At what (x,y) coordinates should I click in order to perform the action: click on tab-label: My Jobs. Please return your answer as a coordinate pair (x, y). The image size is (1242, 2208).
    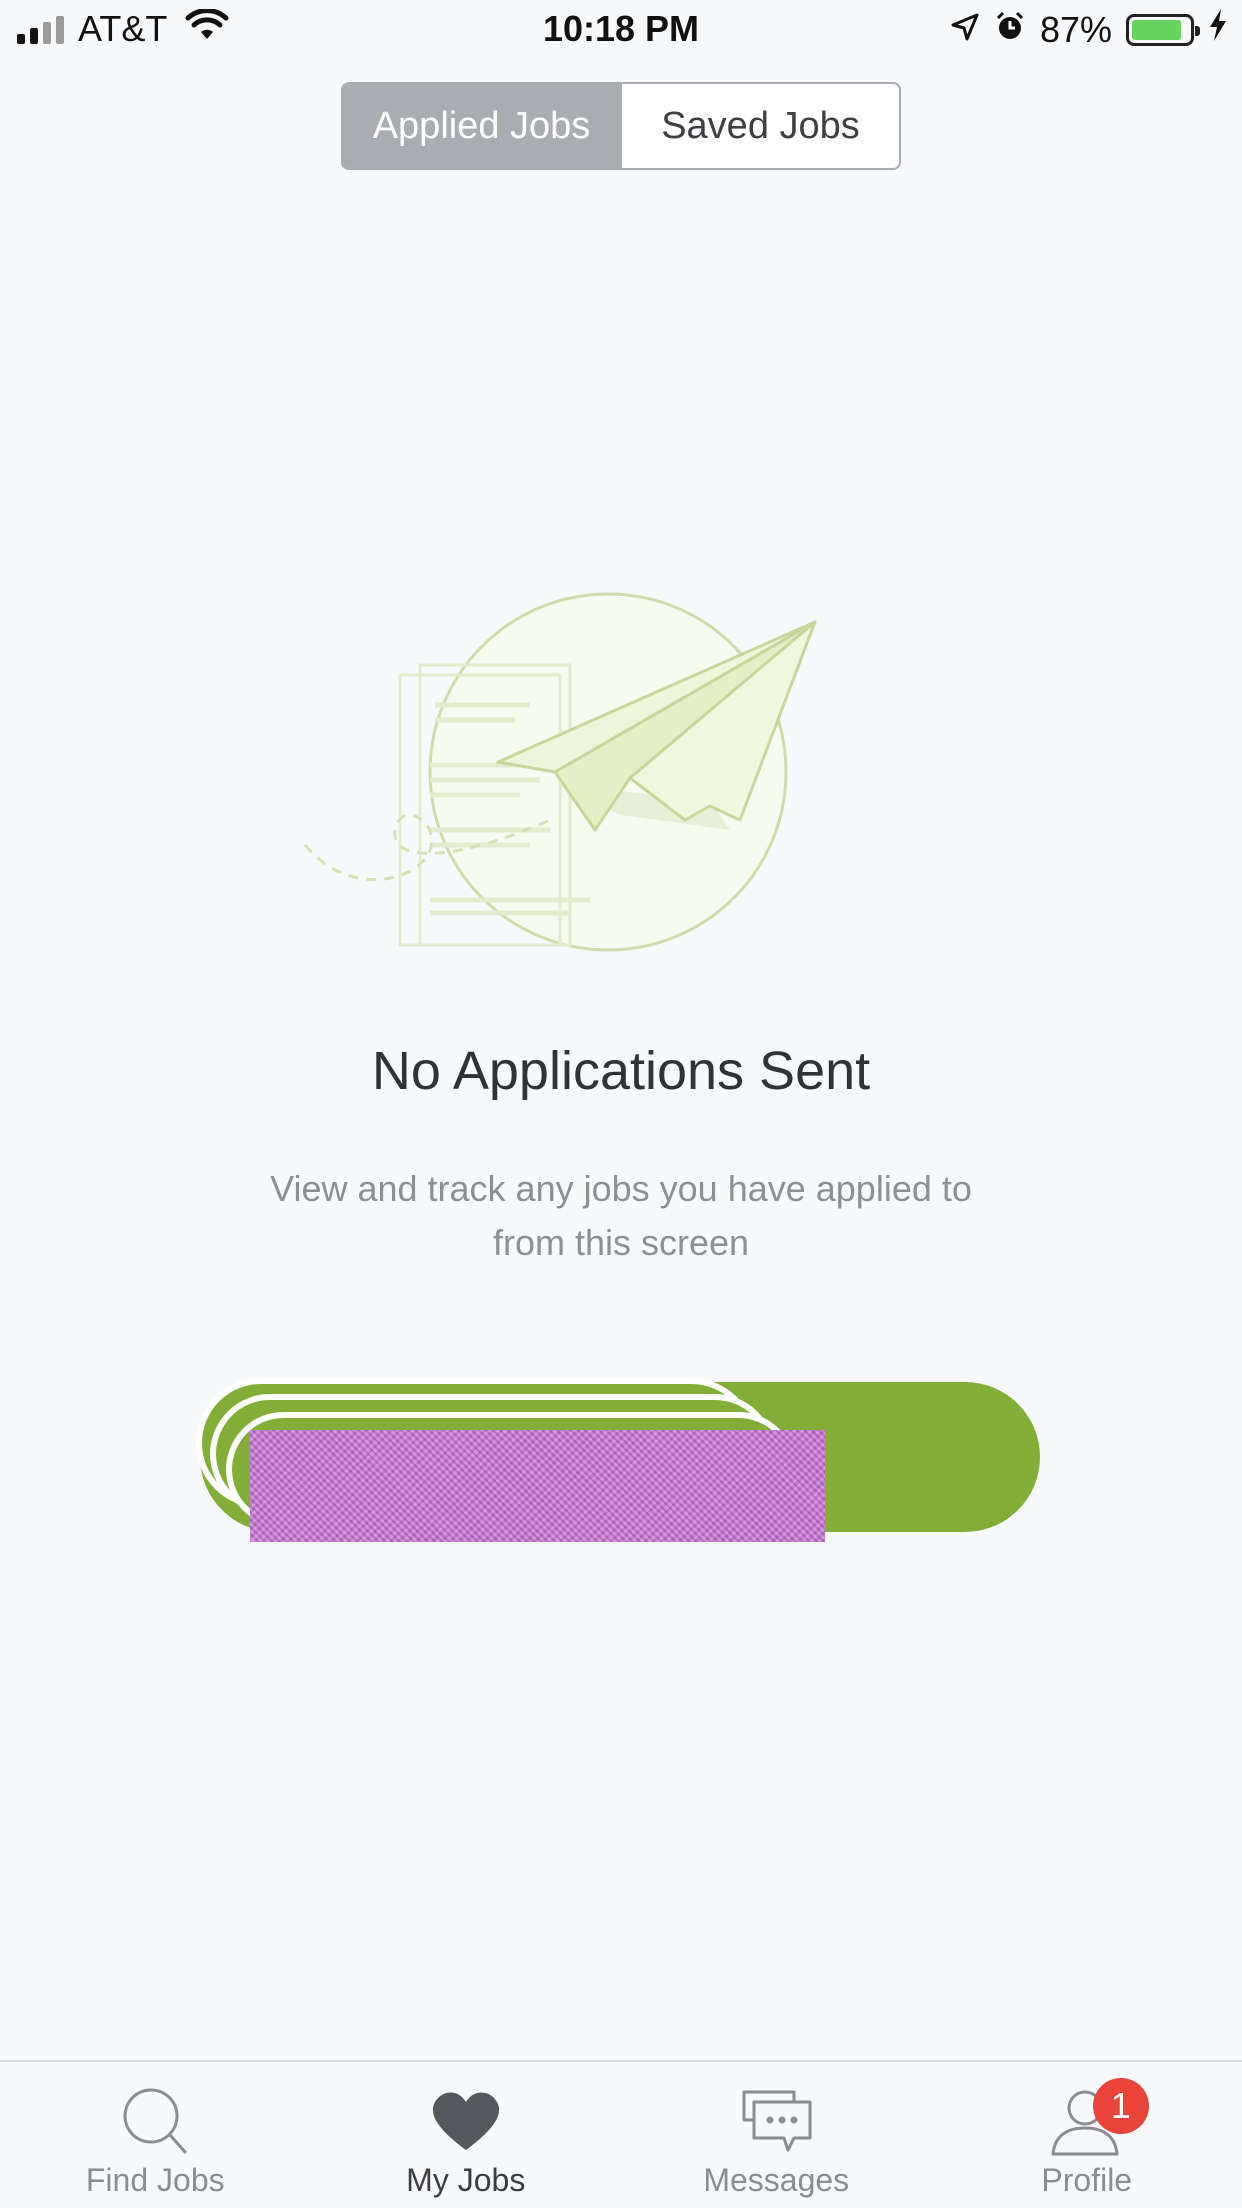
    Looking at the image, I should click on (466, 2180).